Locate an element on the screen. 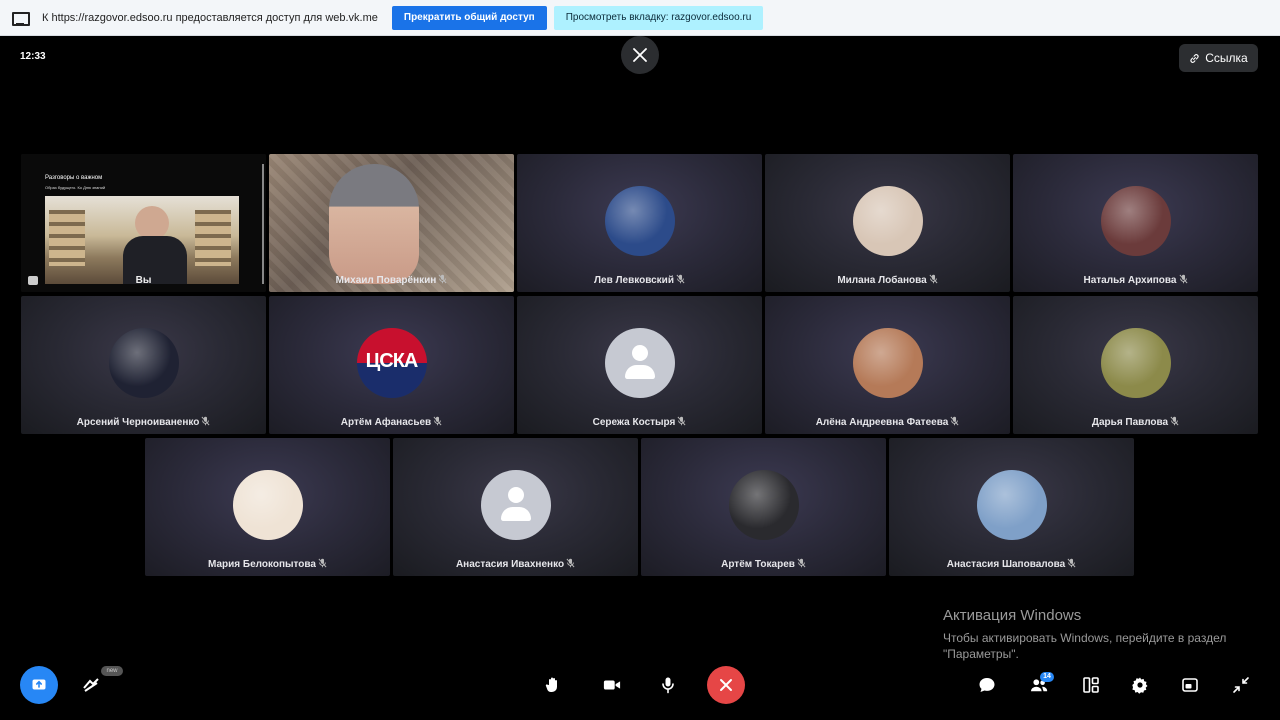 Image resolution: width=1280 pixels, height=720 pixels. participant-tile: ЦСКА Артём Афанасьев is located at coordinates (391, 365).